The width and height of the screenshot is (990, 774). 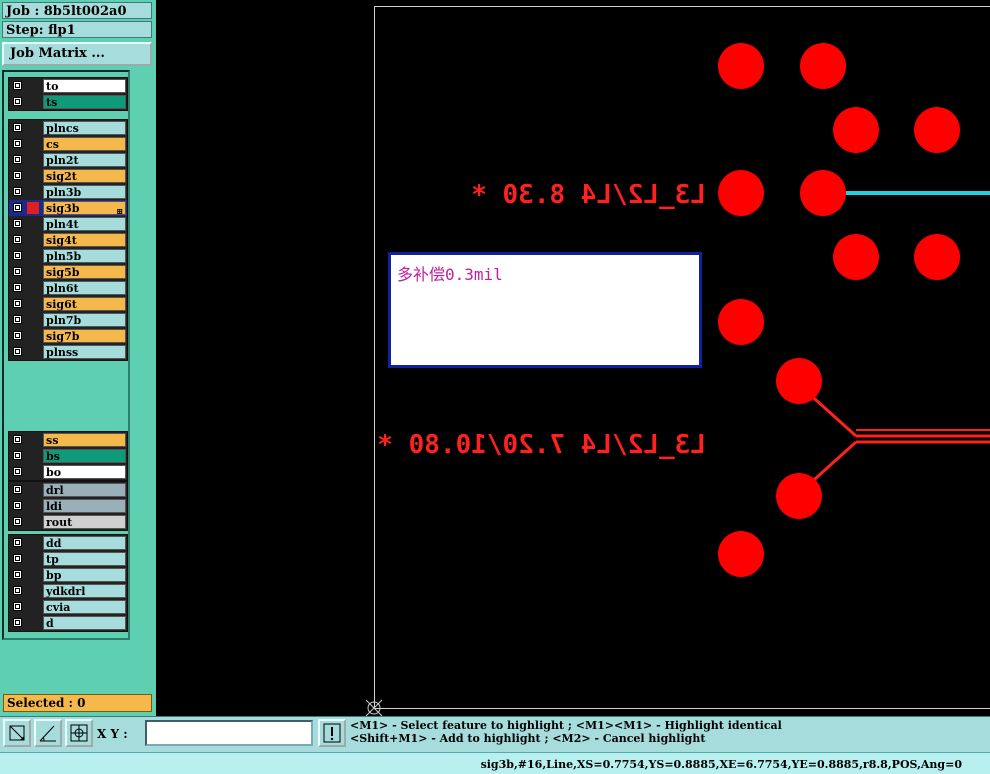 I want to click on layer-row: tp, so click(x=68, y=559).